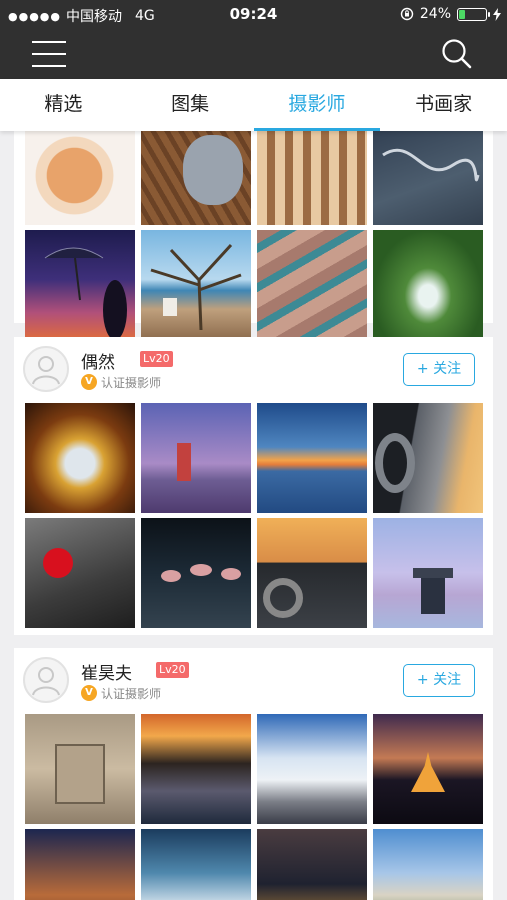 The image size is (507, 900). Describe the element at coordinates (443, 105) in the screenshot. I see `tab-artists: 书画家` at that location.